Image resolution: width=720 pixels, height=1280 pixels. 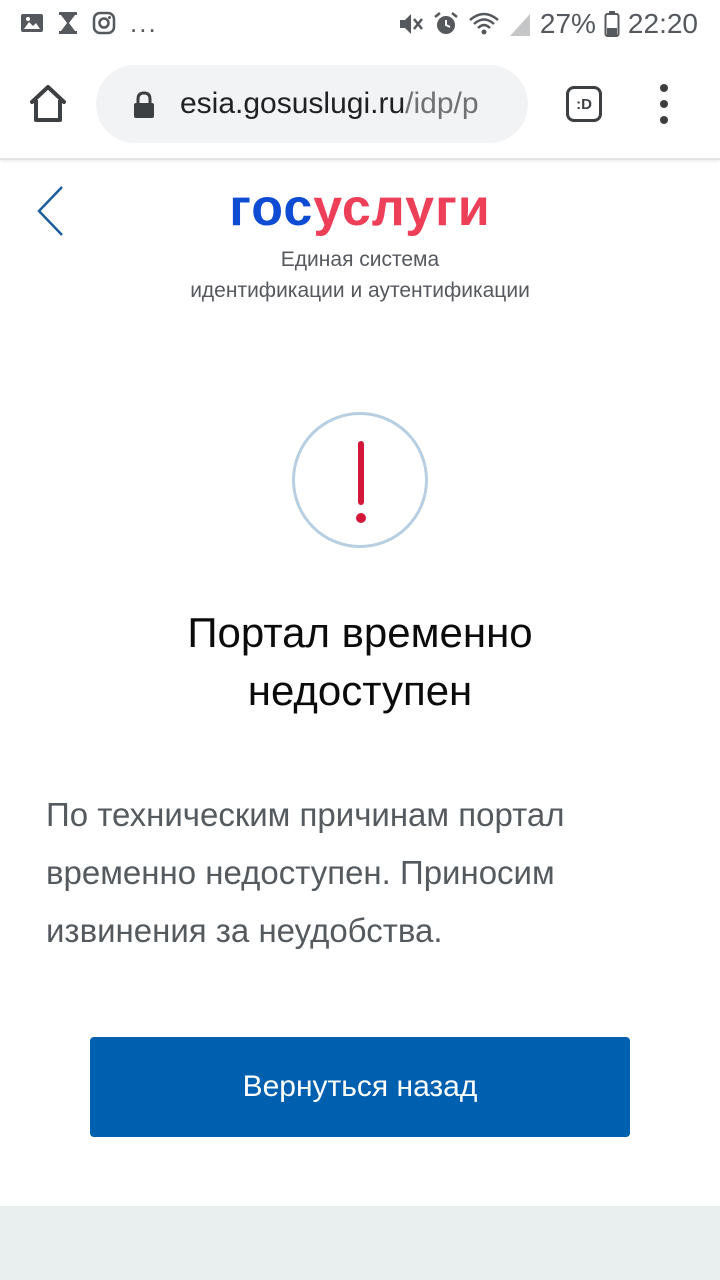 I want to click on go-back-button-label: Вернуться назад, so click(x=360, y=1086).